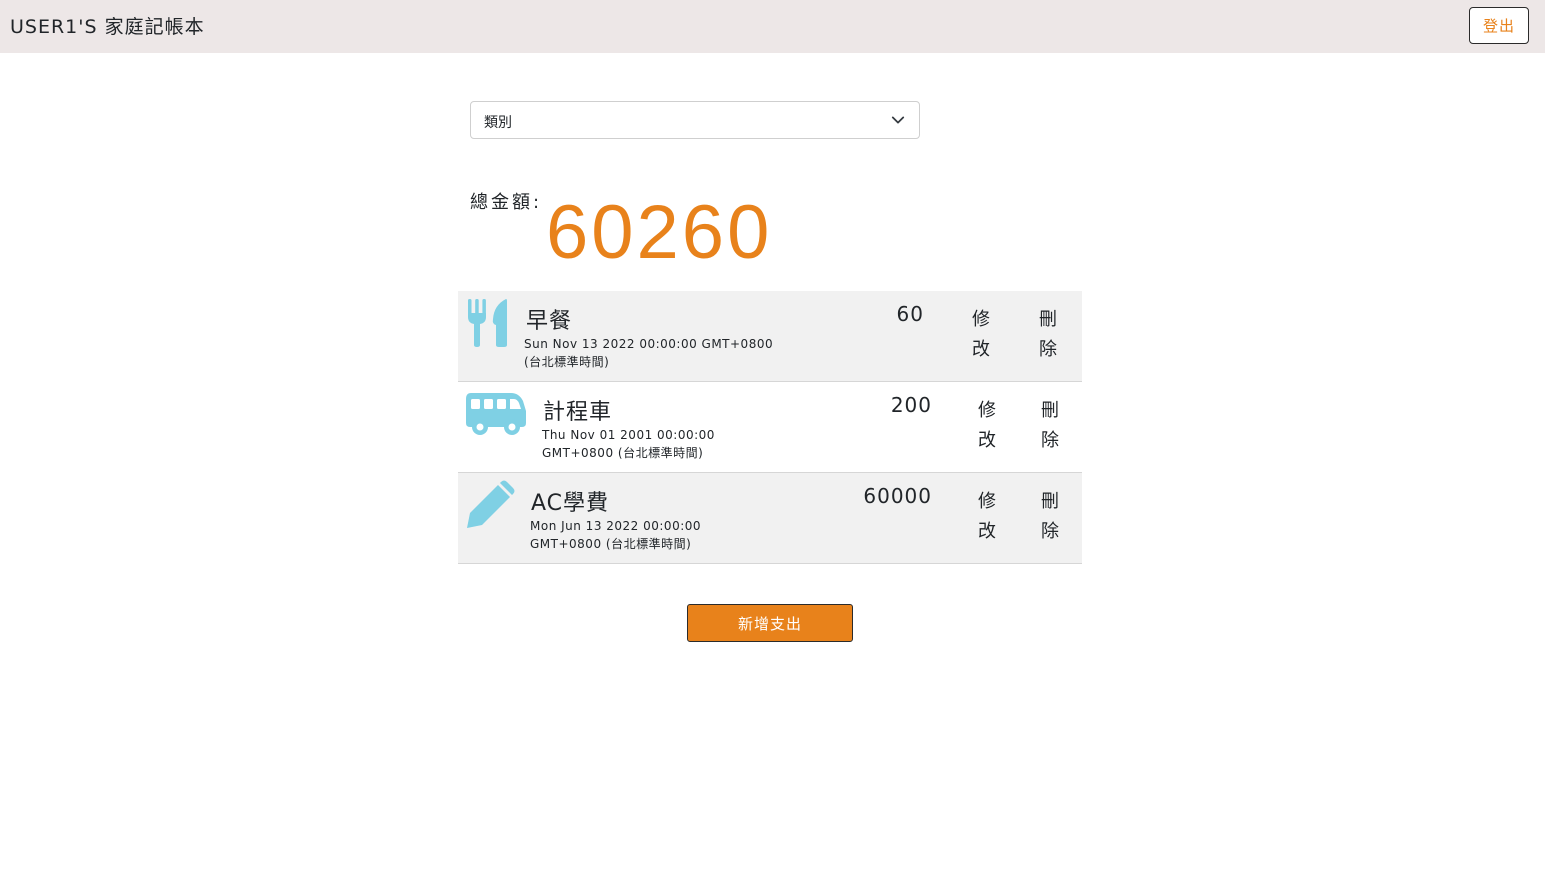 This screenshot has width=1545, height=895. Describe the element at coordinates (911, 405) in the screenshot. I see `record-amount: 200` at that location.